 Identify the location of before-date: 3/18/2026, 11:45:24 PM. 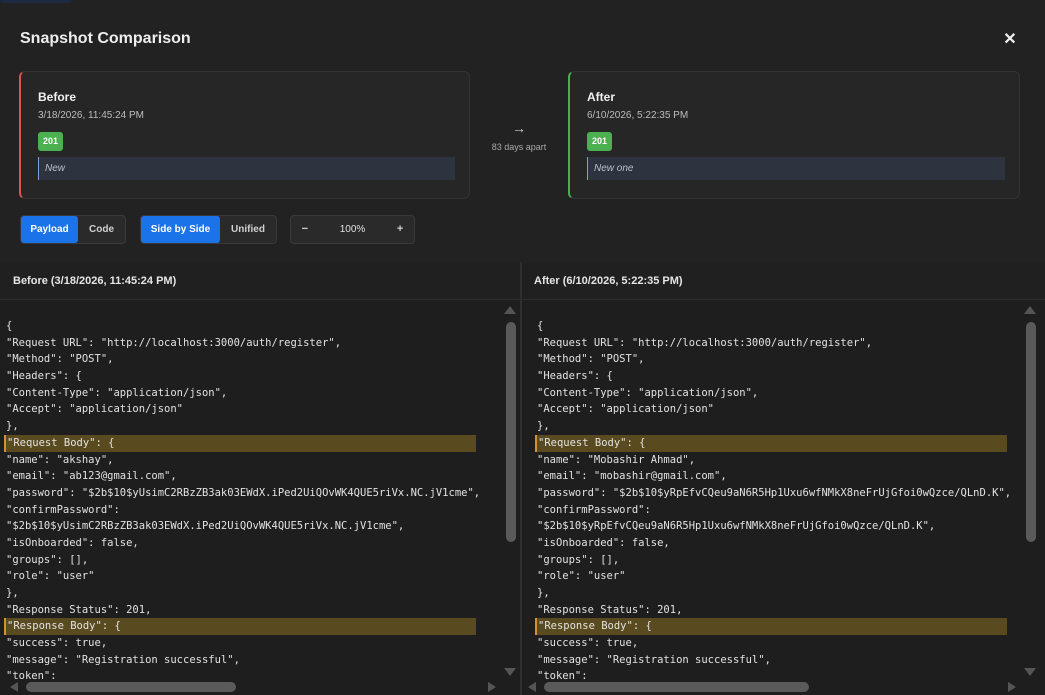
(91, 115).